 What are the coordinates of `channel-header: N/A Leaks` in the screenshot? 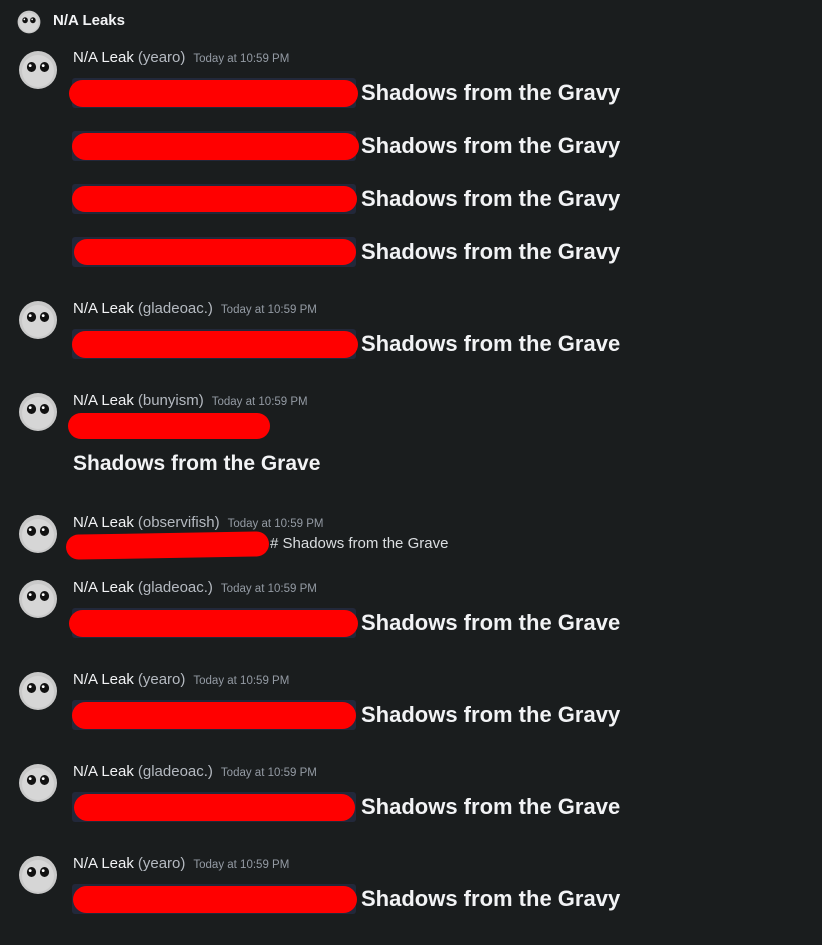 It's located at (411, 21).